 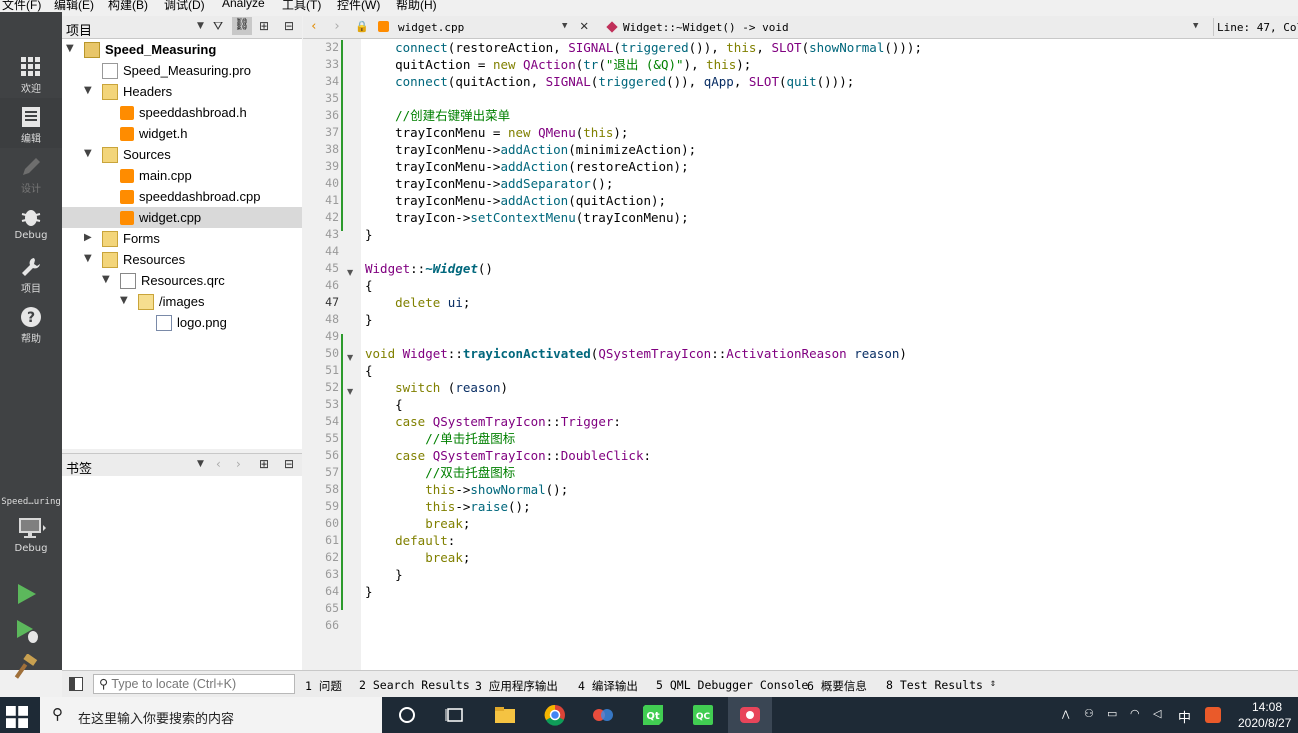 I want to click on filter-icon: ⛛, so click(x=218, y=26).